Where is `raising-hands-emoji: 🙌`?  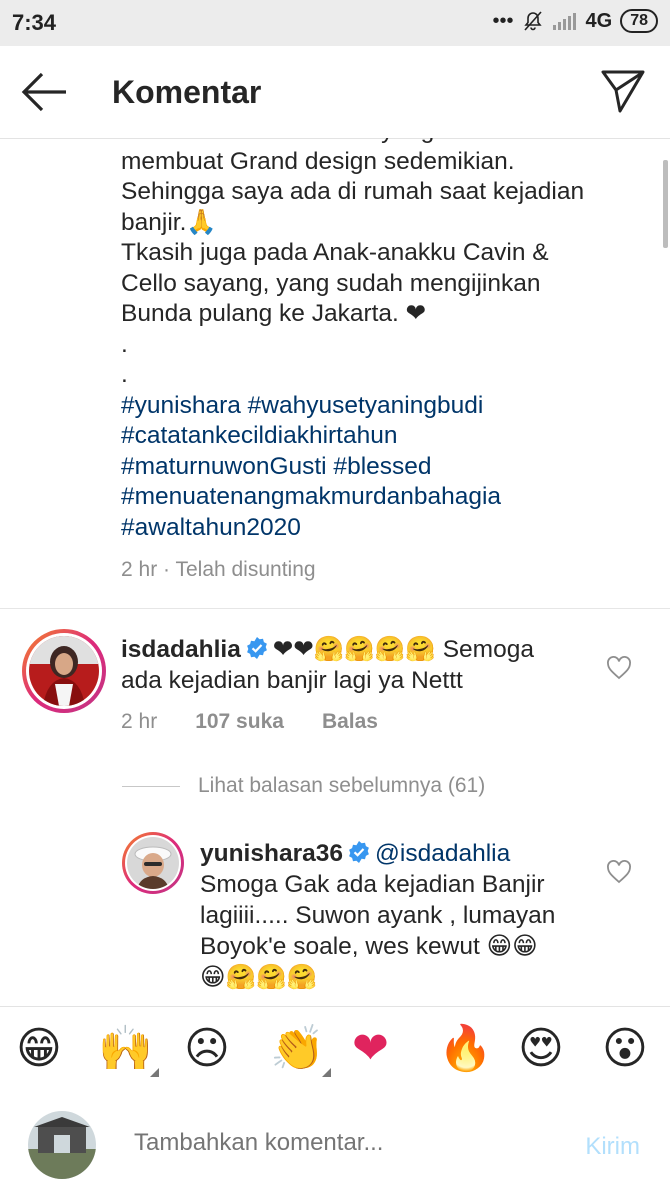
raising-hands-emoji: 🙌 is located at coordinates (128, 1049).